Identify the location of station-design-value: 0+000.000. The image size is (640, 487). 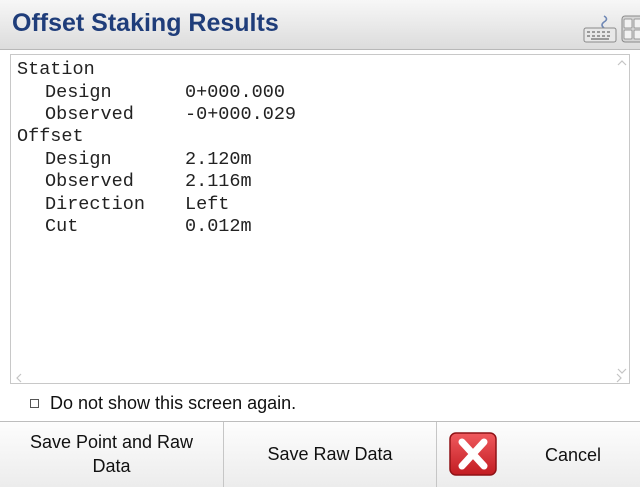
(235, 92).